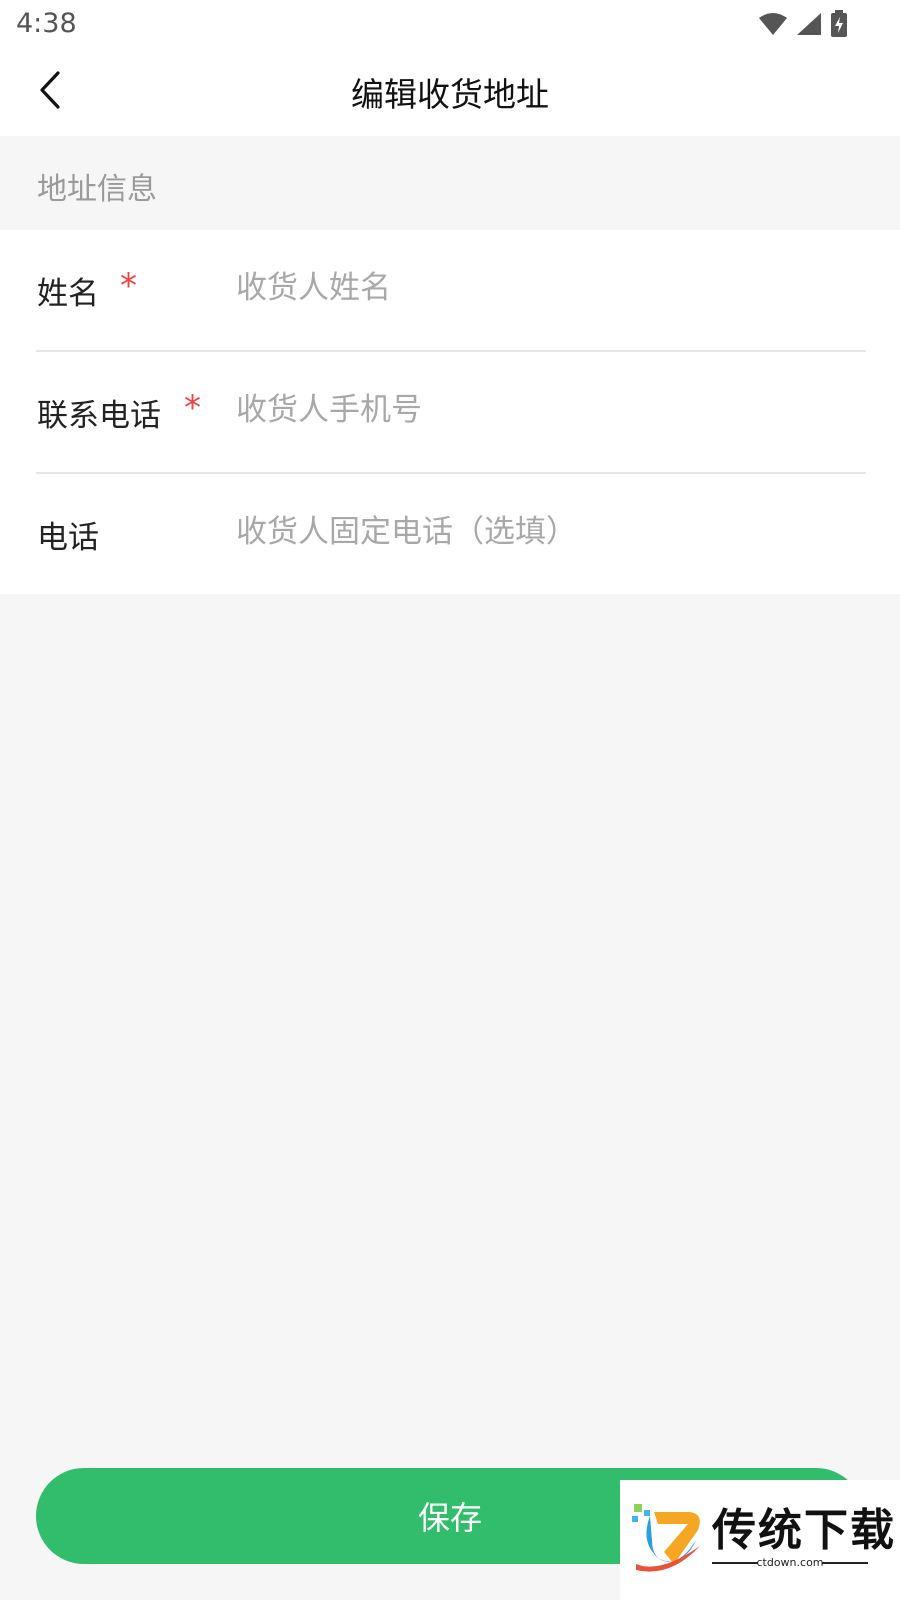 This screenshot has width=900, height=1600. What do you see at coordinates (546, 532) in the screenshot?
I see `phone-input` at bounding box center [546, 532].